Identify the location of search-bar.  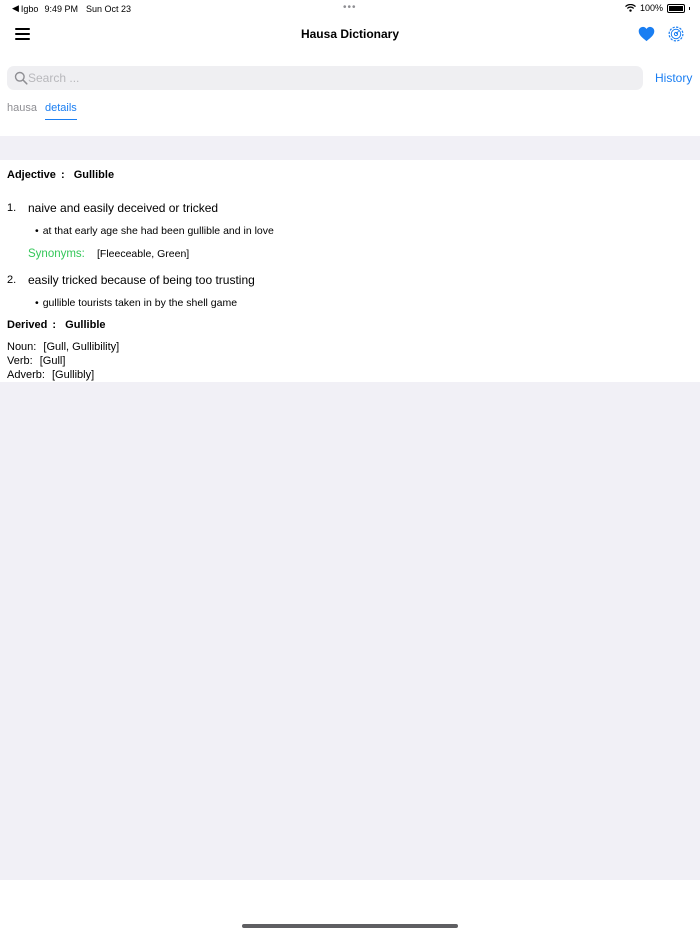
(325, 78).